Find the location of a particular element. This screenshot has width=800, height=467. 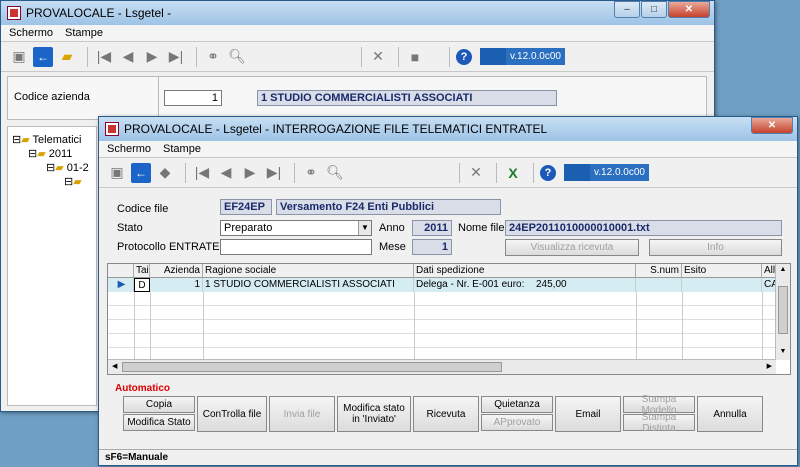

mese-value: 1 is located at coordinates (432, 247).